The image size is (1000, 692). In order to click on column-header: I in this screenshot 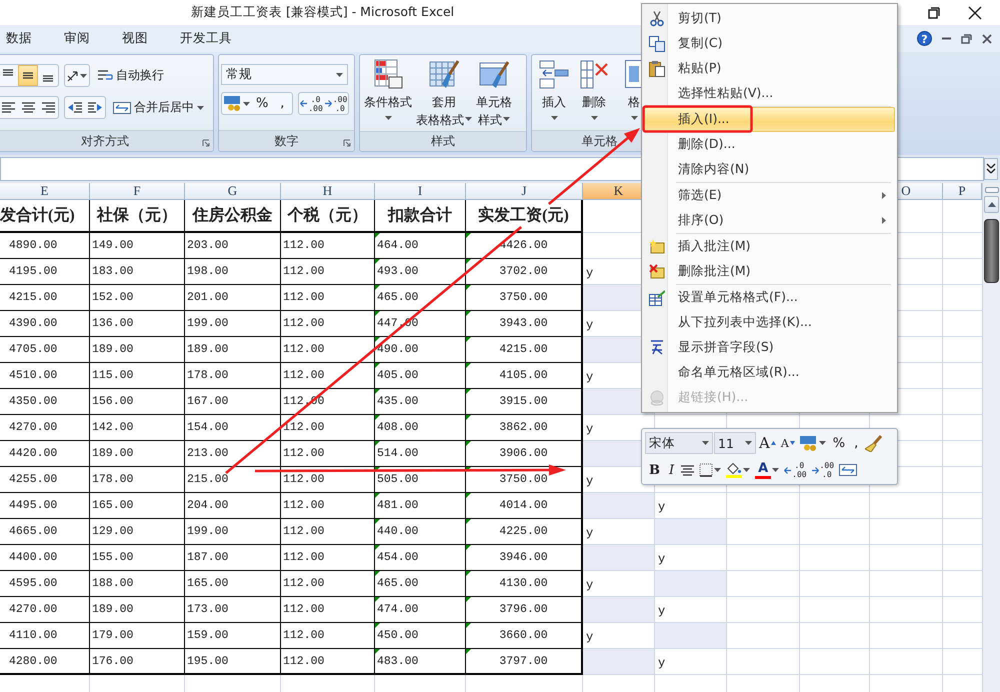, I will do `click(420, 191)`.